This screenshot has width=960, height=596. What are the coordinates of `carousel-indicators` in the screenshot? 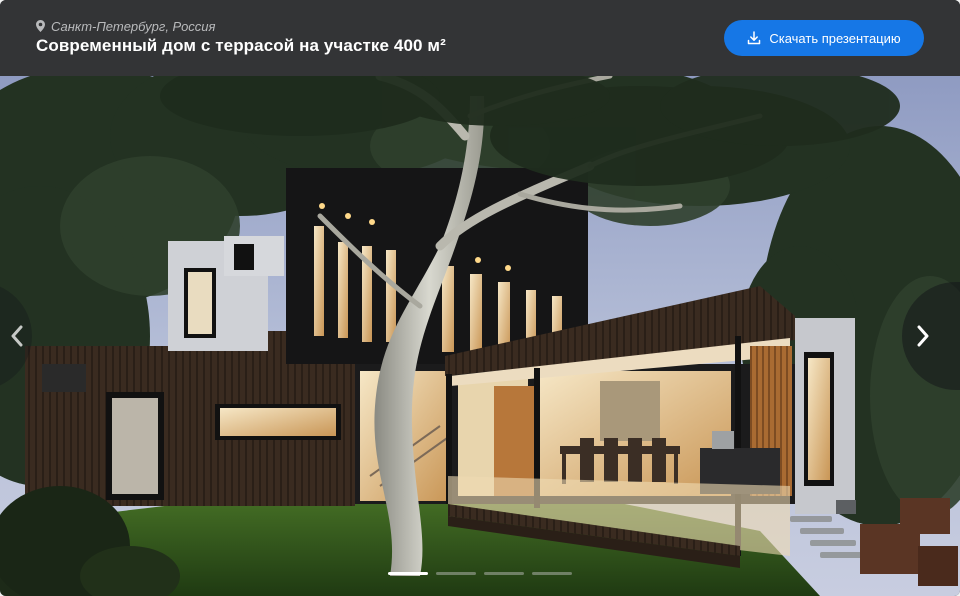 It's located at (480, 574).